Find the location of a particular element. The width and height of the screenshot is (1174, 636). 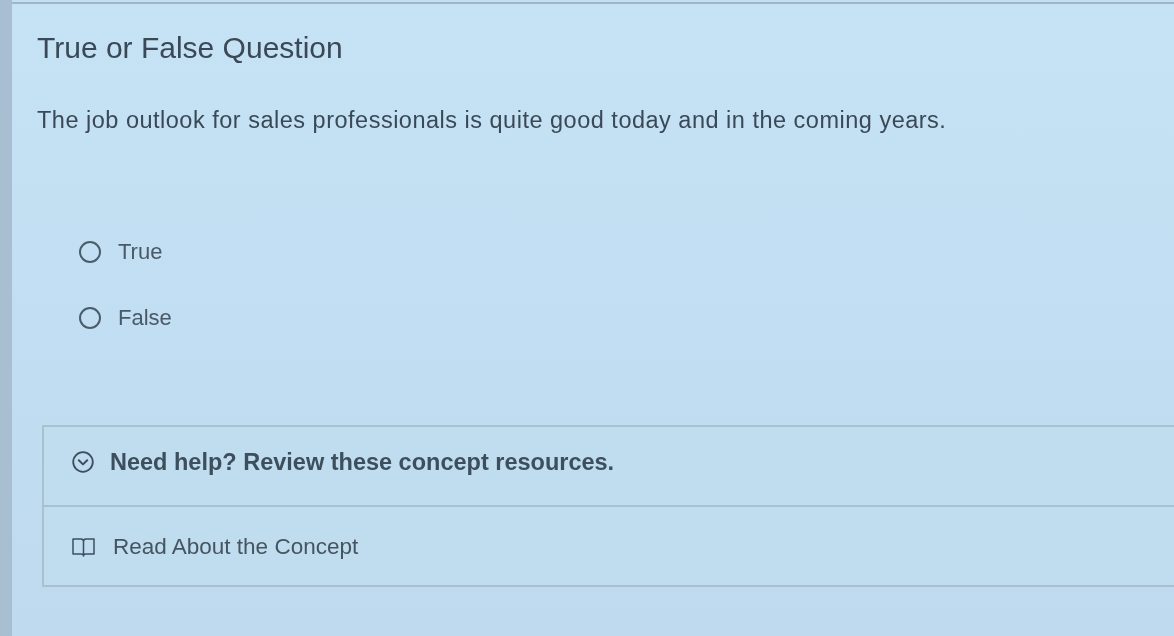

resource-link: Read About the Concept is located at coordinates (215, 547).